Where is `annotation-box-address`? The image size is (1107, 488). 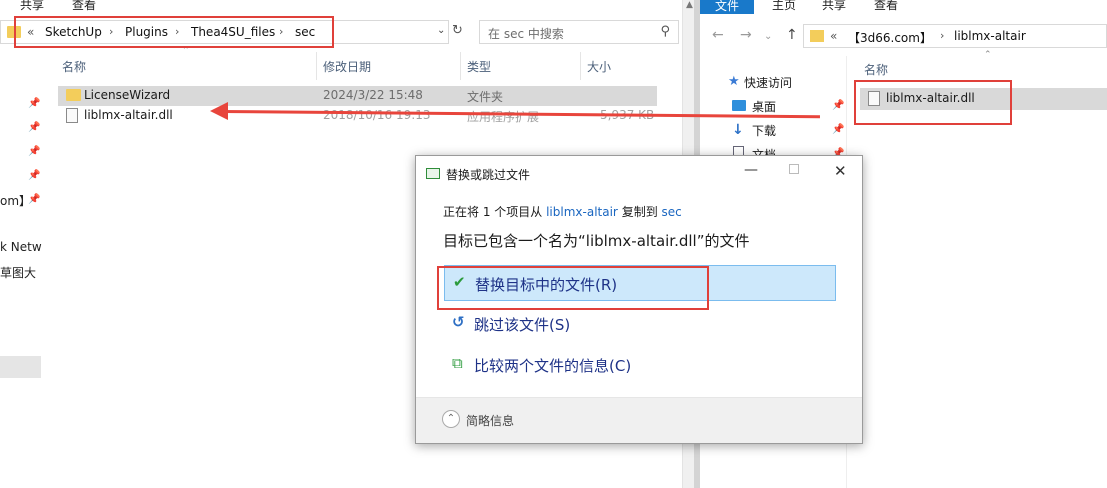
annotation-box-address is located at coordinates (174, 32).